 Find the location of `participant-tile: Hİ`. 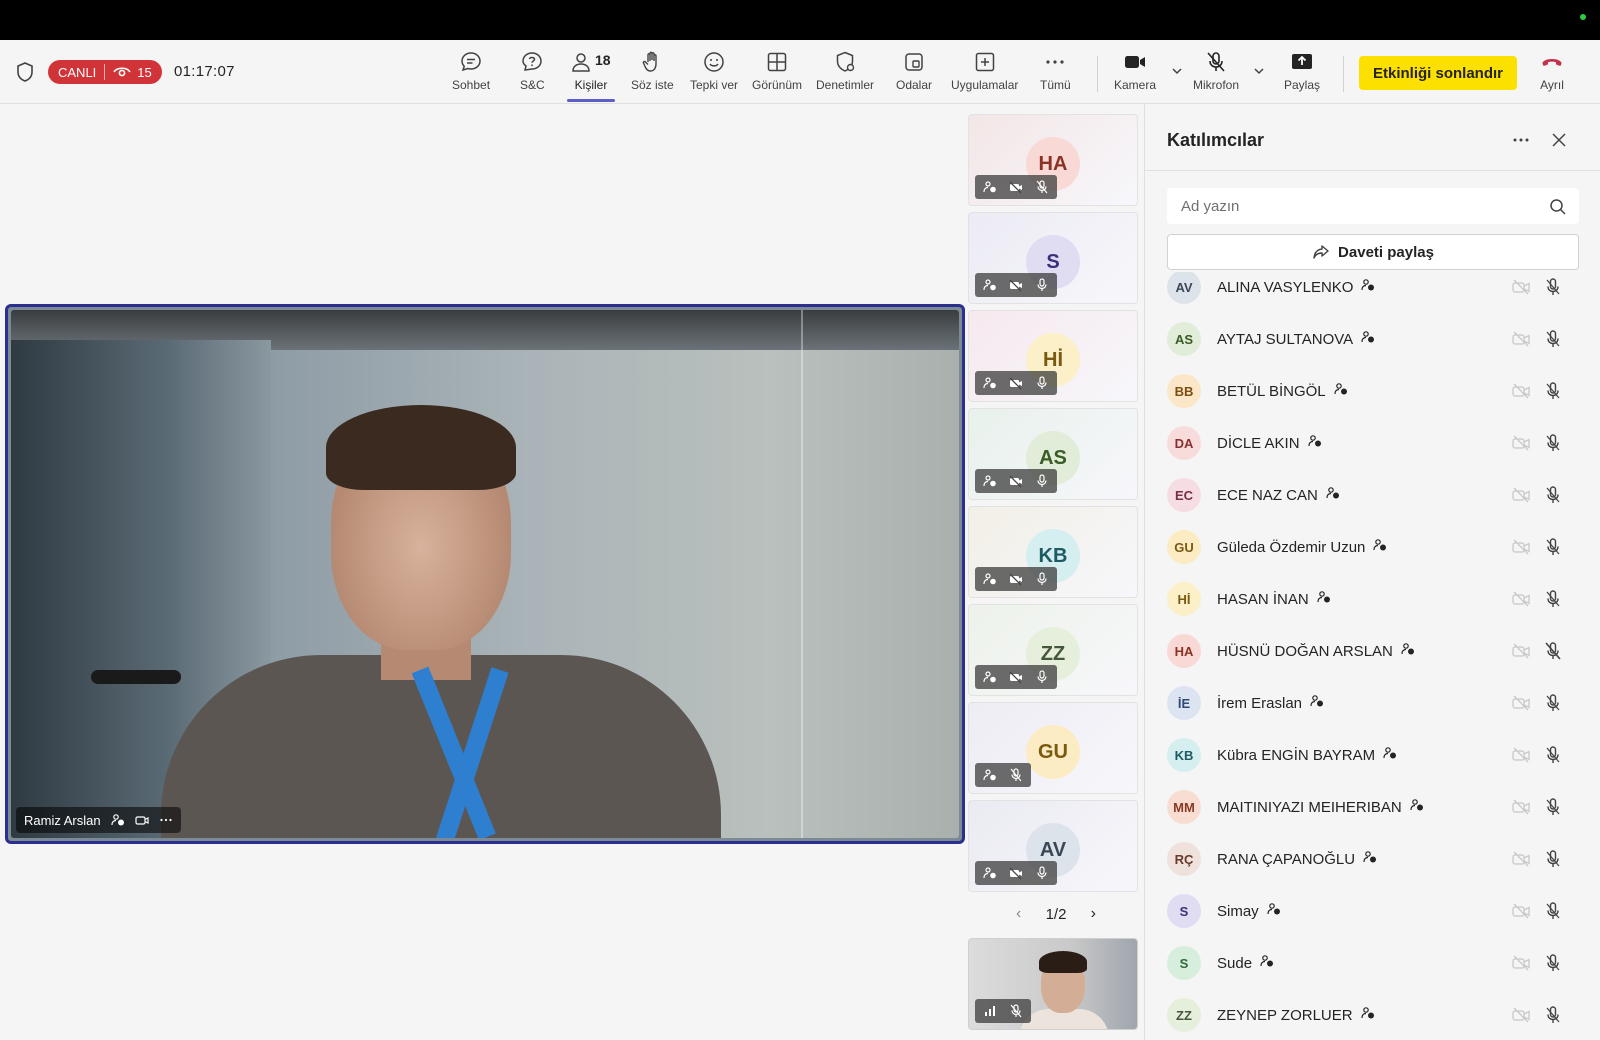

participant-tile: Hİ is located at coordinates (1053, 356).